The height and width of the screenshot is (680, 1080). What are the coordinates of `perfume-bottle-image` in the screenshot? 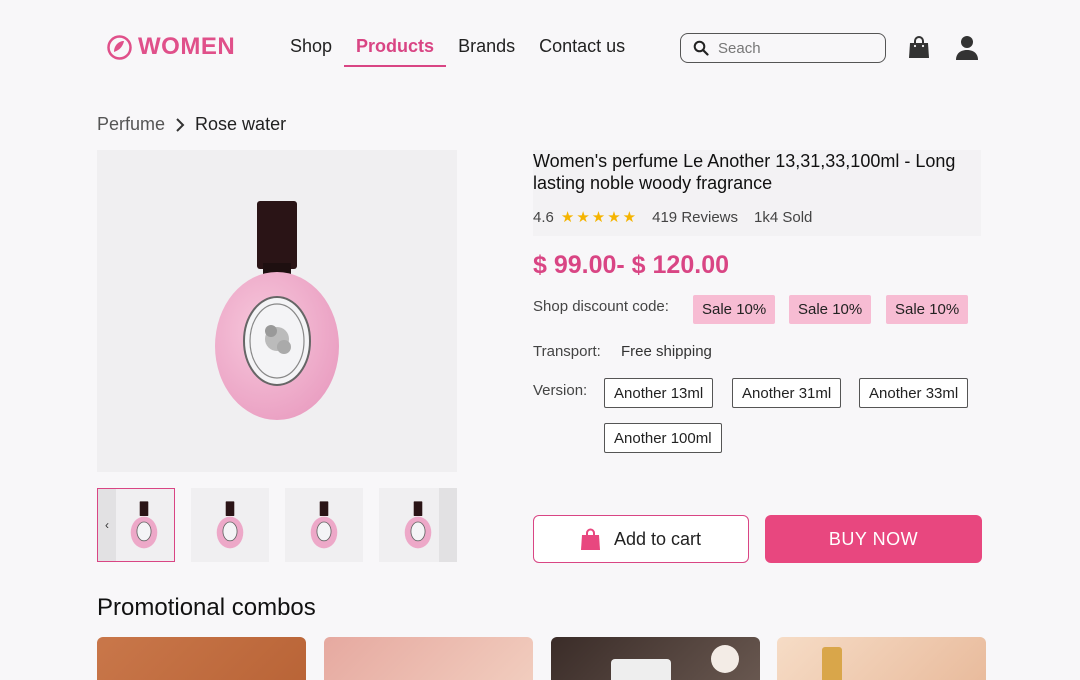 It's located at (277, 310).